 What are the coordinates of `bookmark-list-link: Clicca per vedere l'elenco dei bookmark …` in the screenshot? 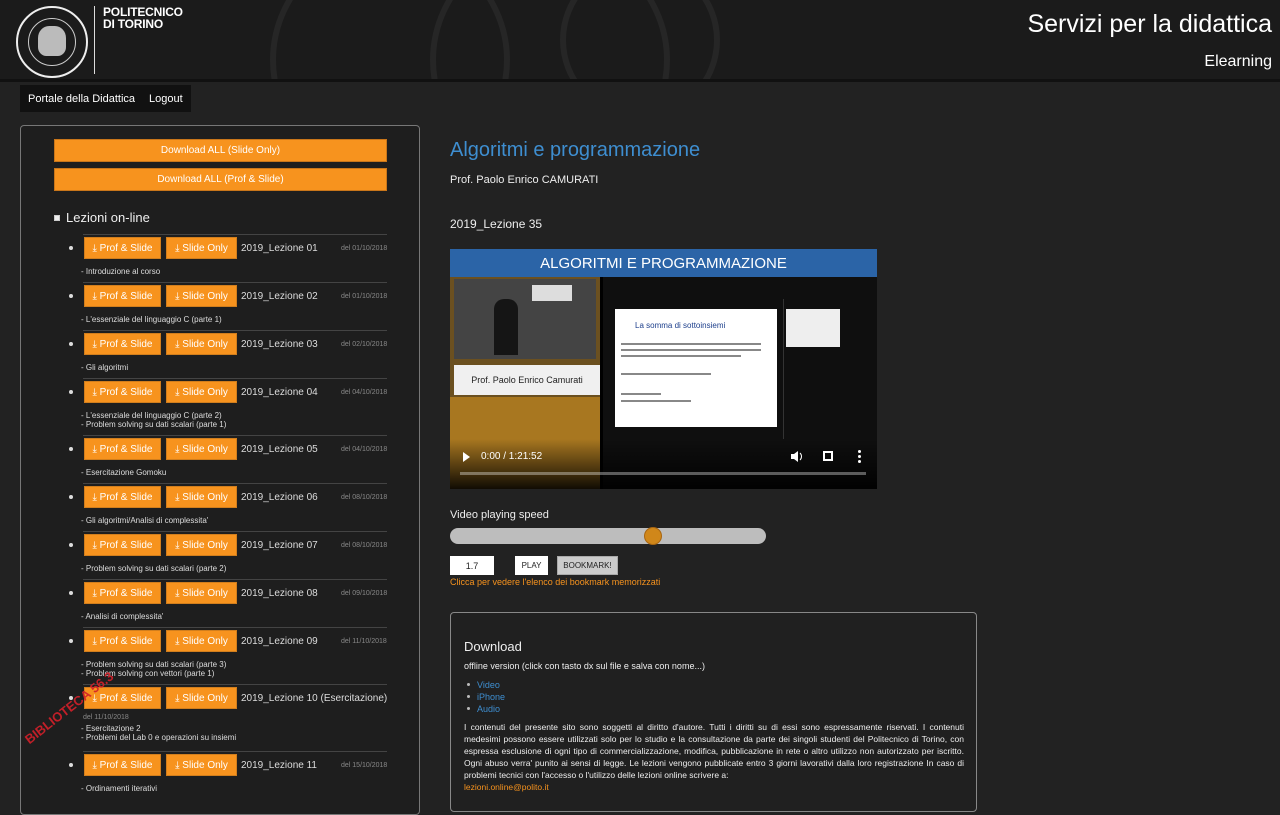 It's located at (555, 582).